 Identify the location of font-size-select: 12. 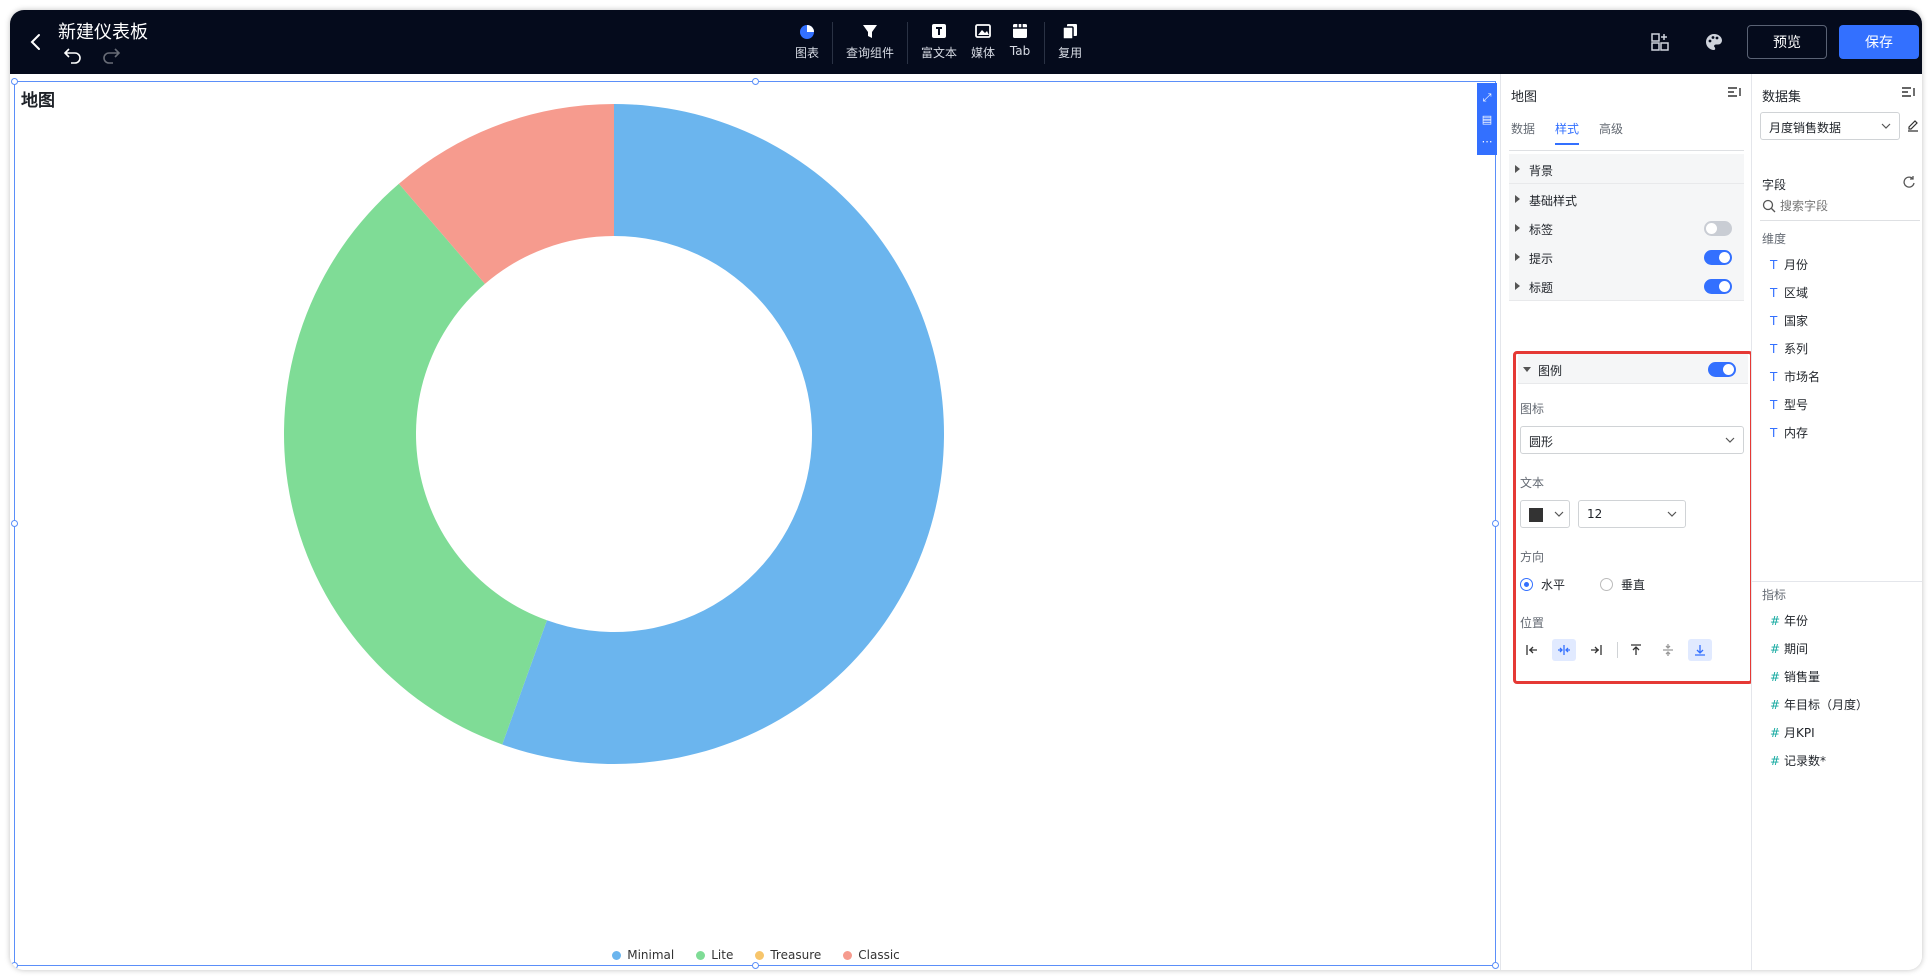
(1632, 514).